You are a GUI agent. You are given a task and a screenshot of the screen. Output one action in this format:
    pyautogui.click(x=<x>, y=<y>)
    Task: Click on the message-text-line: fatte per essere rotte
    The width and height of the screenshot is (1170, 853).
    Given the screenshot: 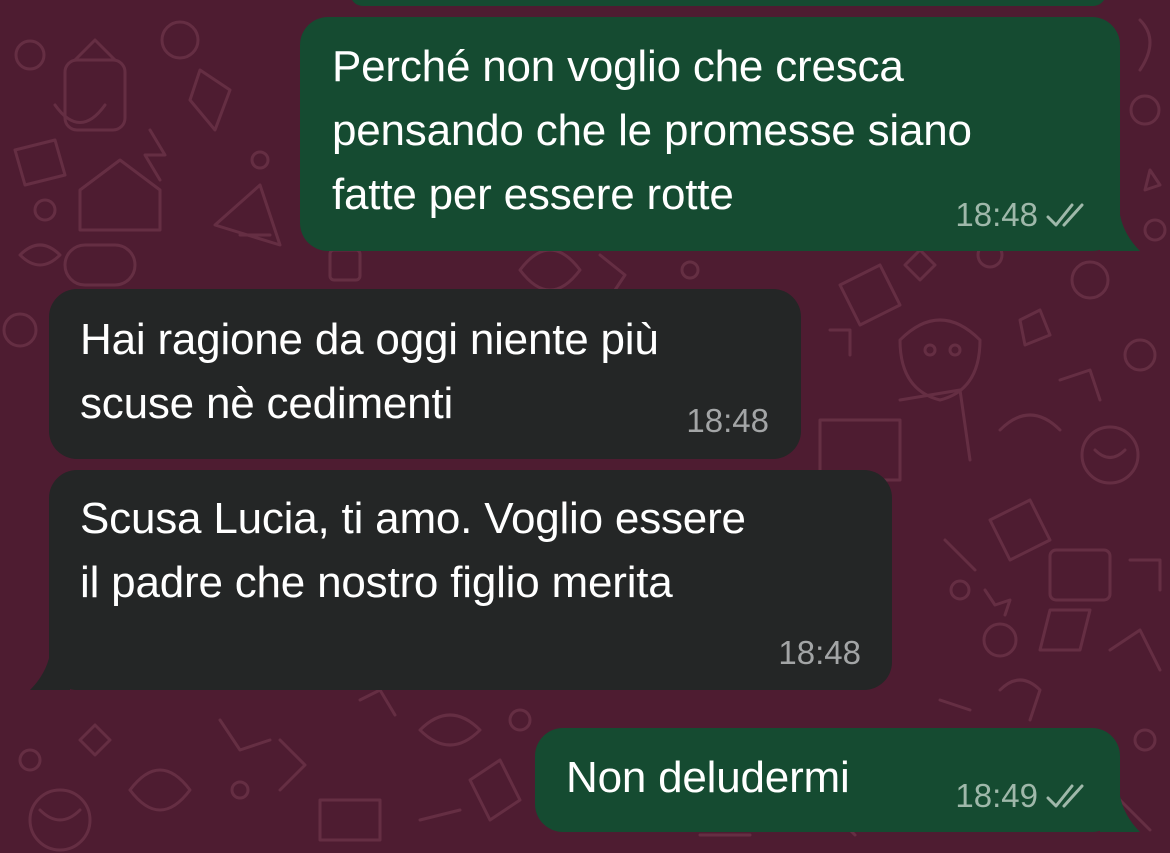 What is the action you would take?
    pyautogui.click(x=533, y=194)
    